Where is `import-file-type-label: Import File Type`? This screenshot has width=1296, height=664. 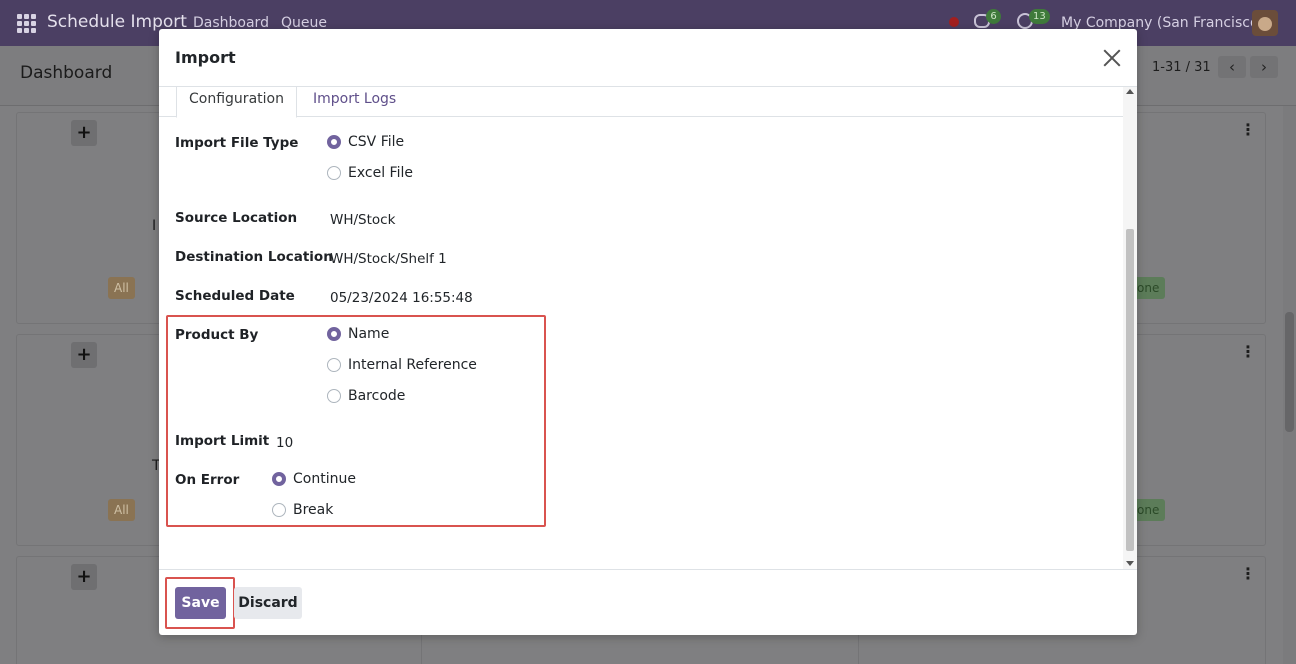 import-file-type-label: Import File Type is located at coordinates (237, 143).